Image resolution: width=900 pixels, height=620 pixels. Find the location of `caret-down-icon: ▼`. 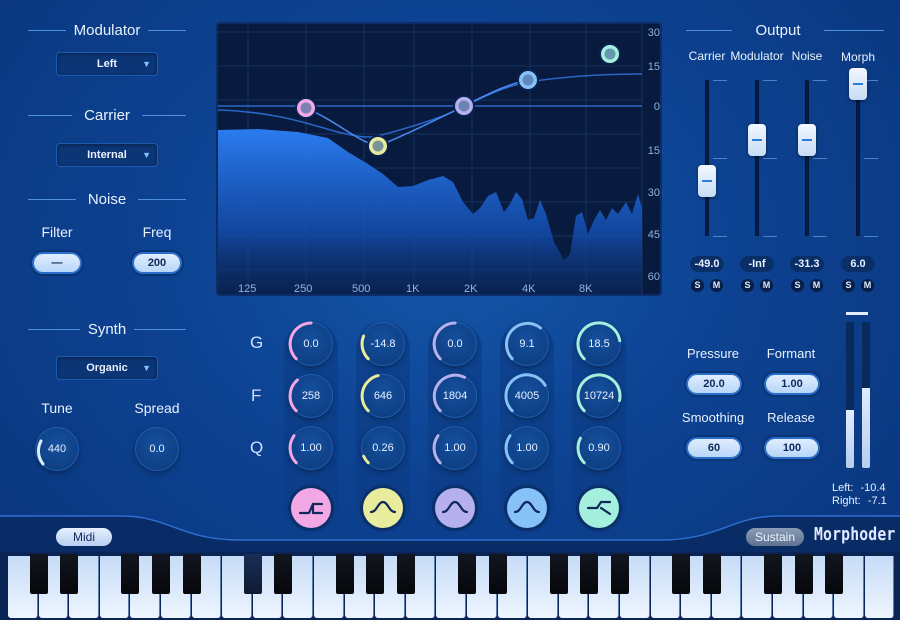

caret-down-icon: ▼ is located at coordinates (146, 368).